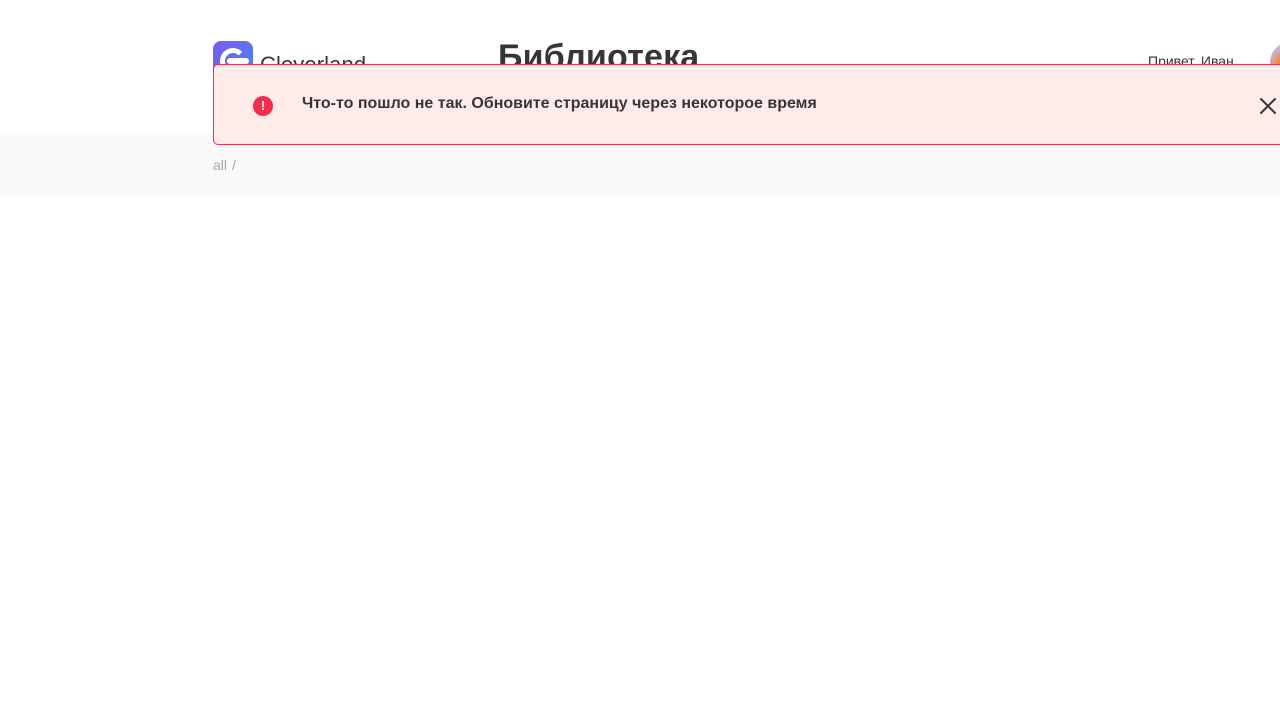  Describe the element at coordinates (1268, 106) in the screenshot. I see `close-icon` at that location.